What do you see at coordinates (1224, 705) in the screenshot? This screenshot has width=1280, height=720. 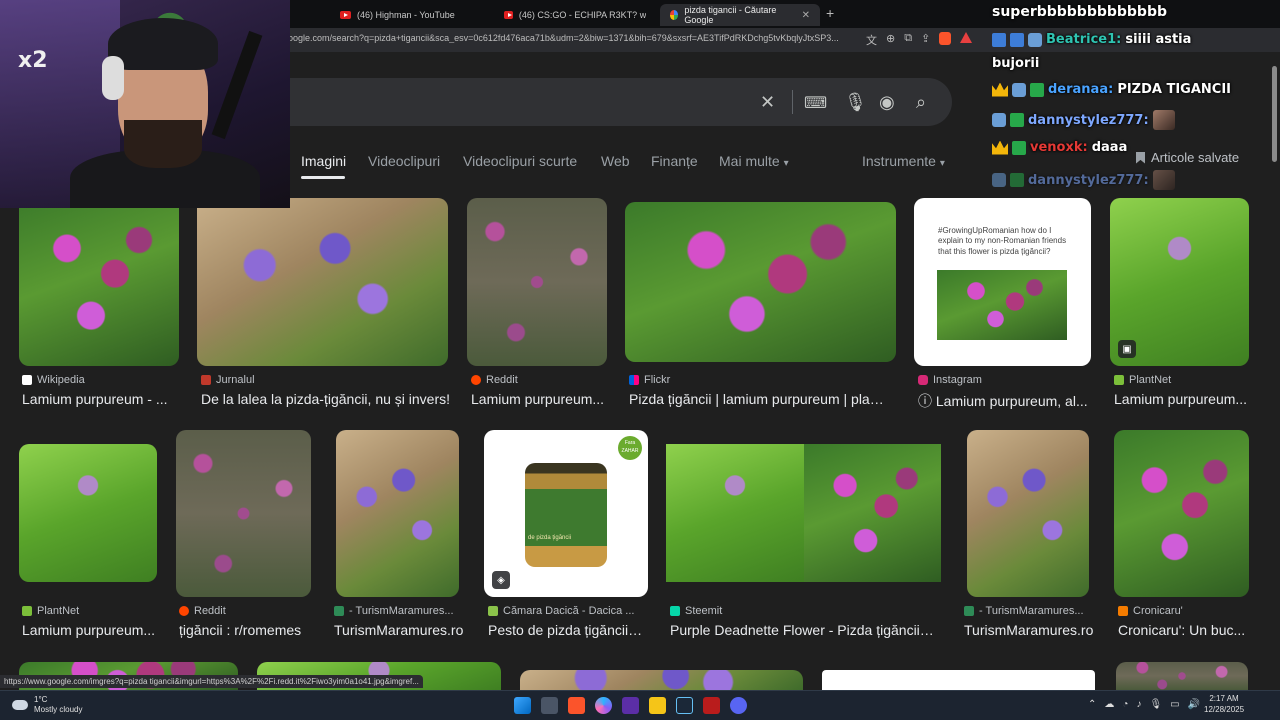 I see `taskbar-clock: 2:17 AM 12/28/2025` at bounding box center [1224, 705].